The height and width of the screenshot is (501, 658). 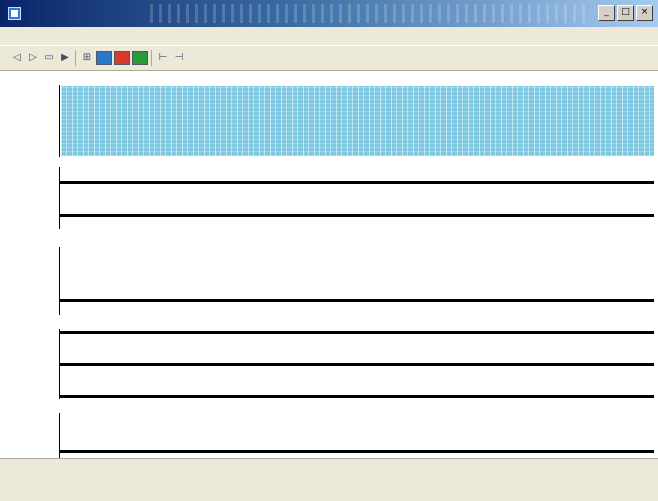 I want to click on maximize-button: □, so click(x=625, y=13).